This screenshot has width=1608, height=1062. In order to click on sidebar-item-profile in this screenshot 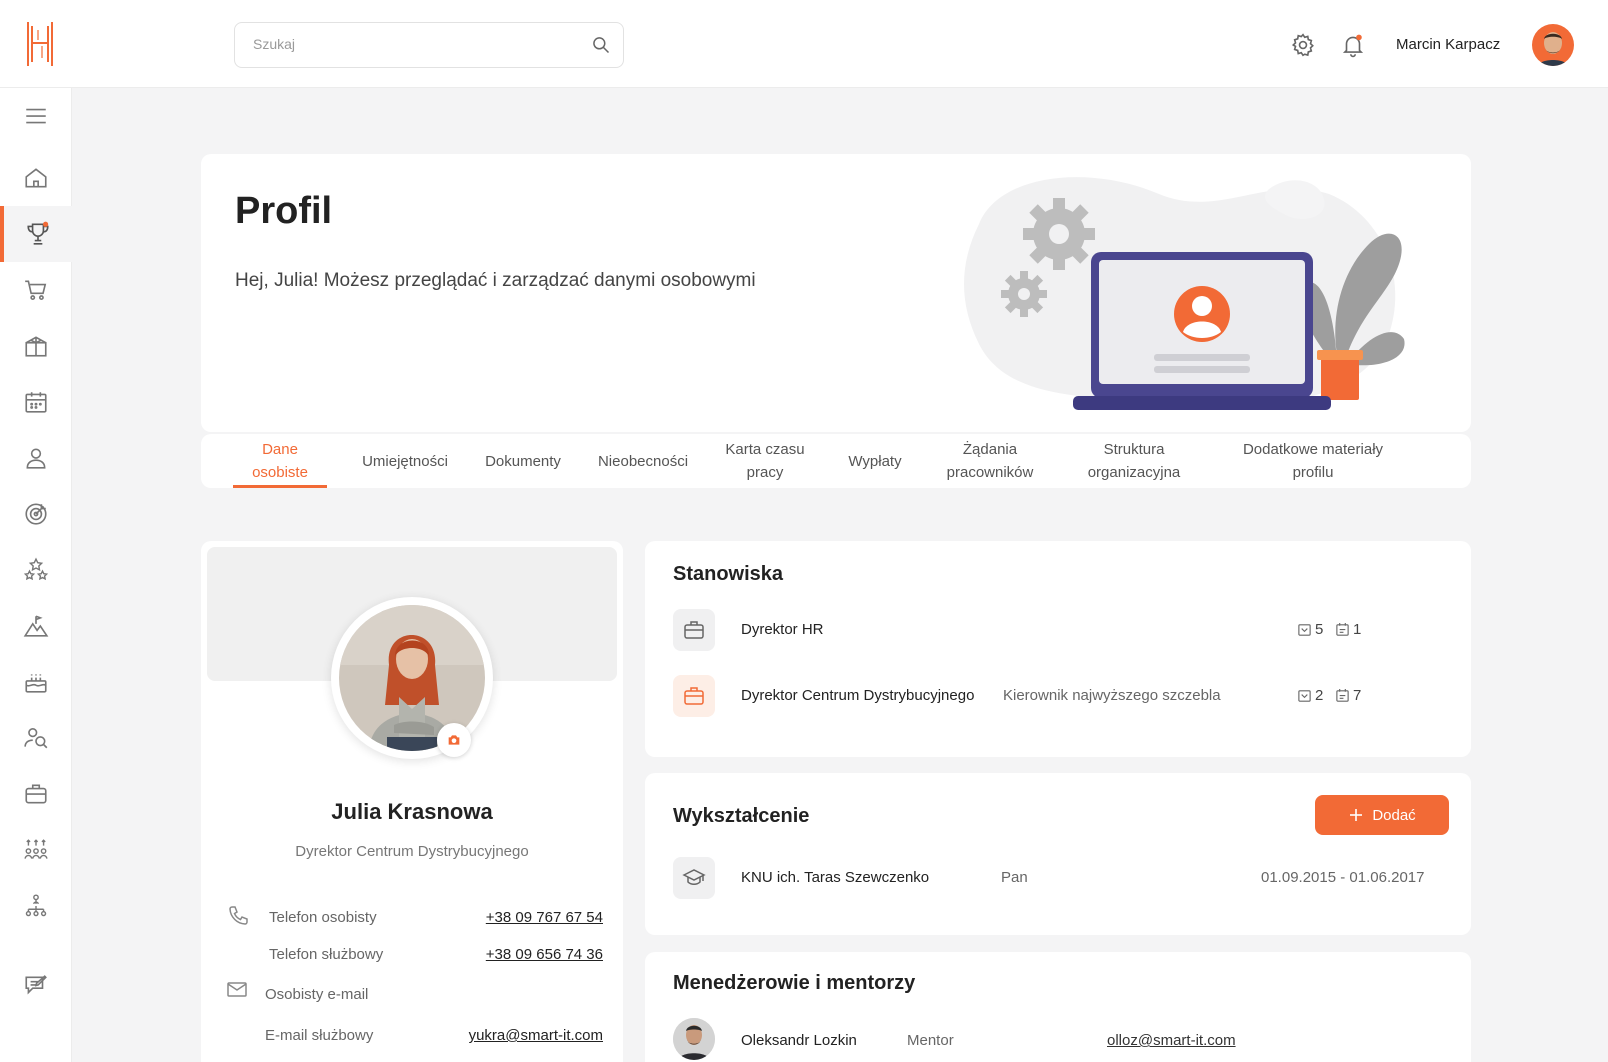, I will do `click(36, 458)`.